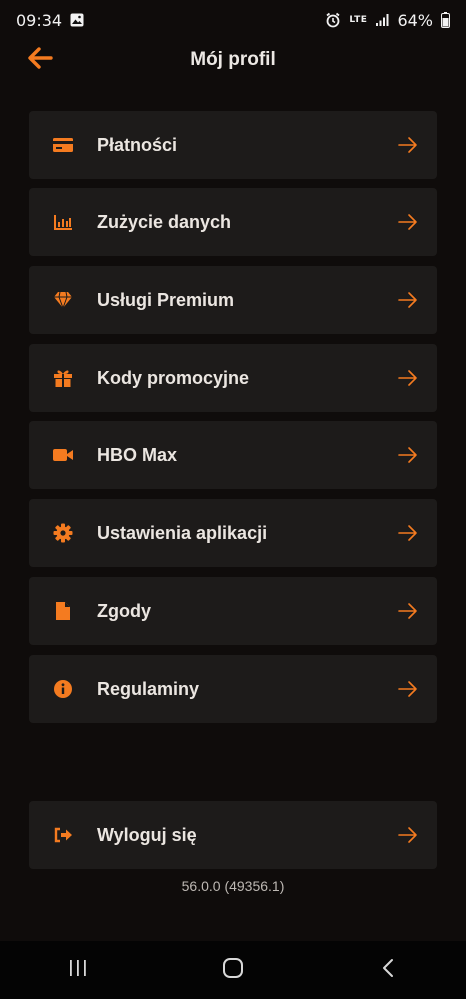  I want to click on home-icon, so click(233, 970).